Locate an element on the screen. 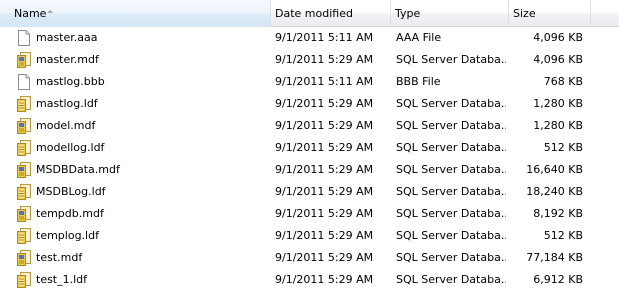  file-name: test.mdf is located at coordinates (59, 257).